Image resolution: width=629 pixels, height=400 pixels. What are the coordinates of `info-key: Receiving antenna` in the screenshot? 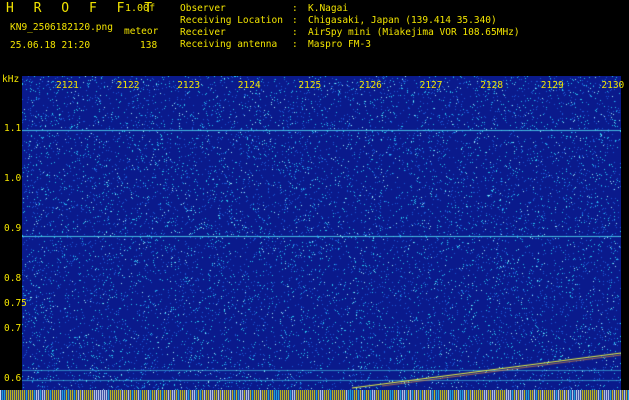 It's located at (229, 44).